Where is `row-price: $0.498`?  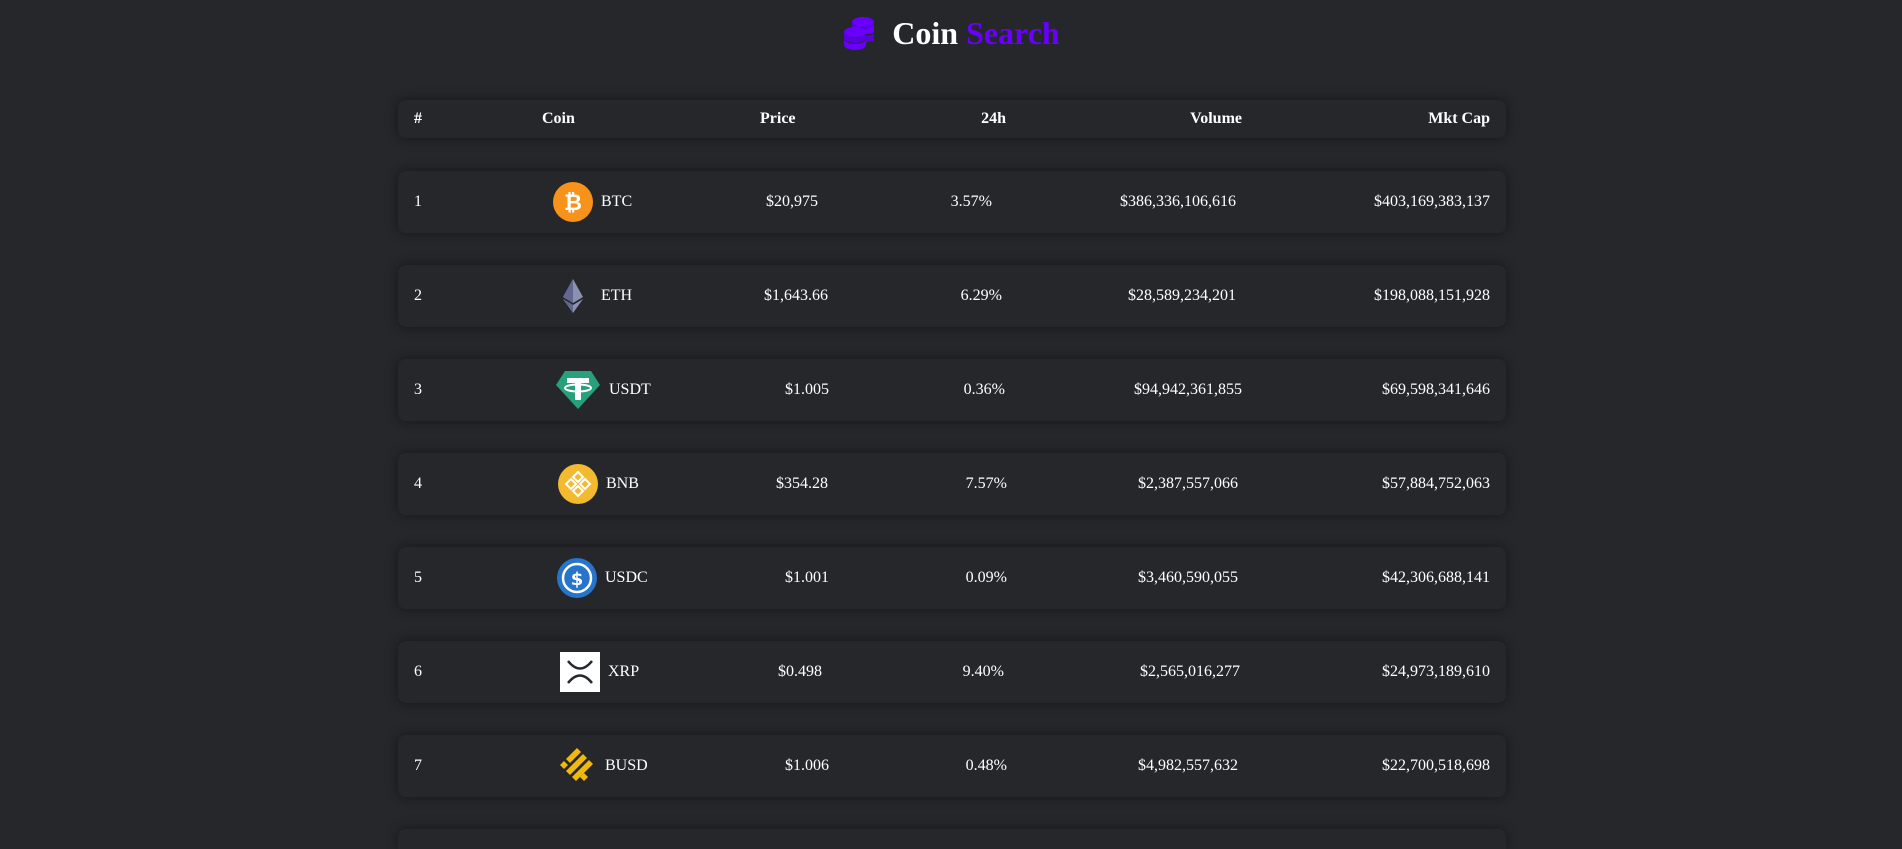
row-price: $0.498 is located at coordinates (800, 671).